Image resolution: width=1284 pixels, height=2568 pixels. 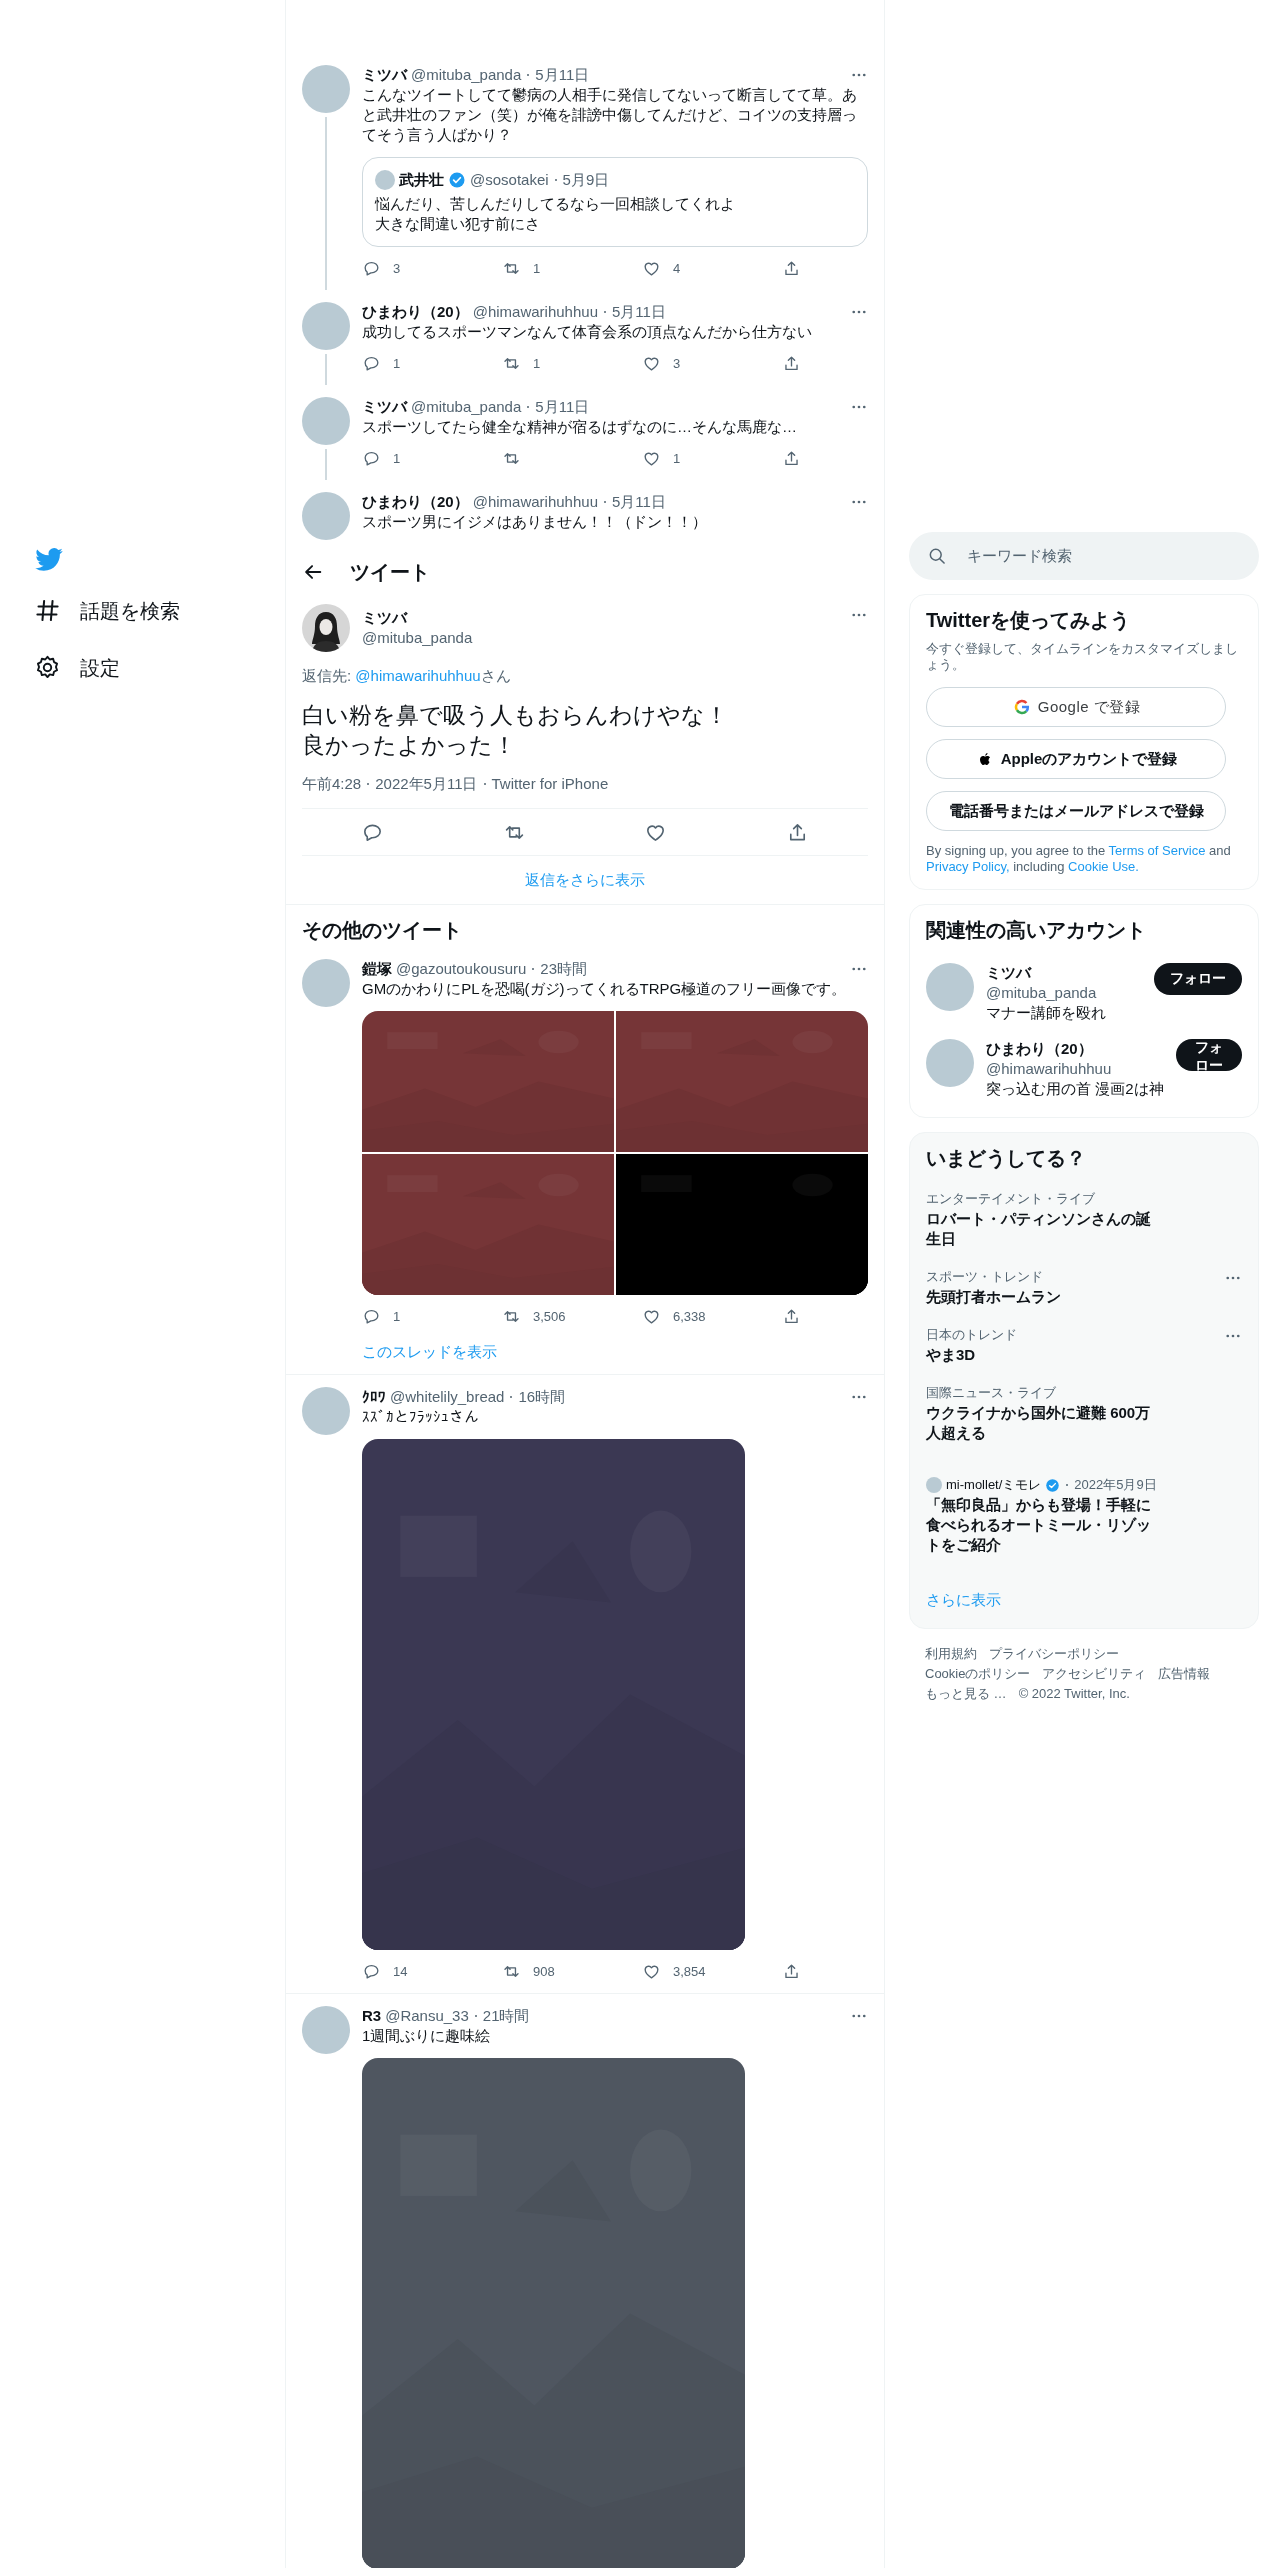 What do you see at coordinates (1006, 1158) in the screenshot?
I see `card-title: いまどうしてる？` at bounding box center [1006, 1158].